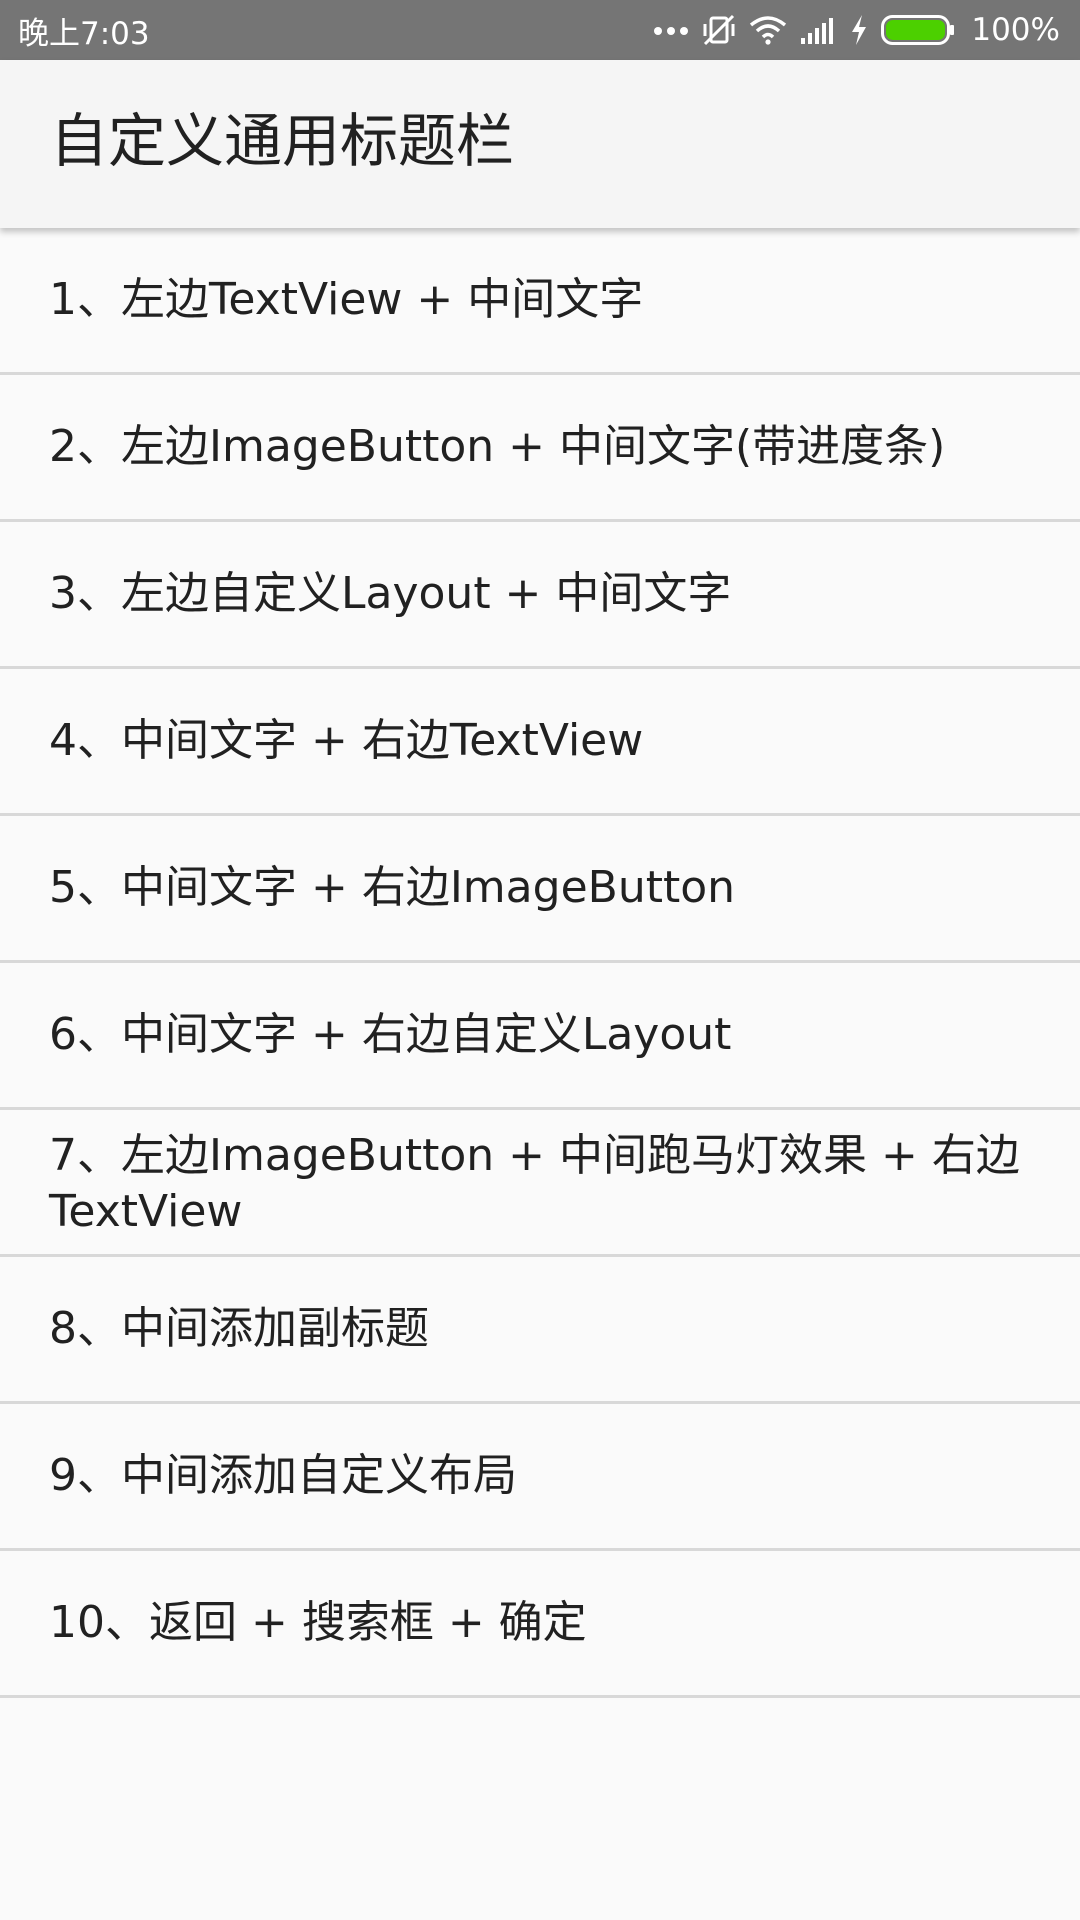 The width and height of the screenshot is (1080, 1920). Describe the element at coordinates (84, 33) in the screenshot. I see `status-time: 晚上7:03` at that location.